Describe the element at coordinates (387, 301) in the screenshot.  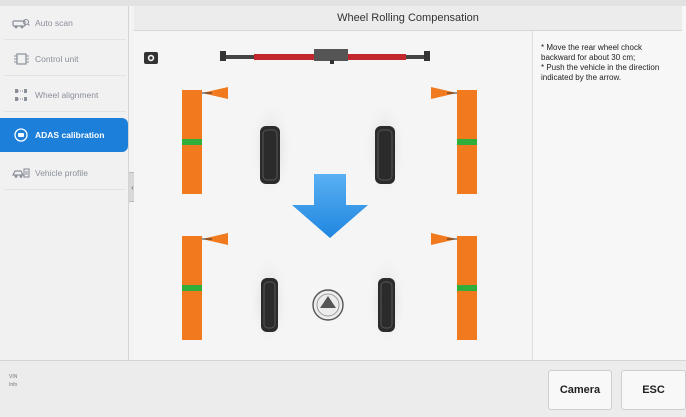
I see `rear-right-wheel` at that location.